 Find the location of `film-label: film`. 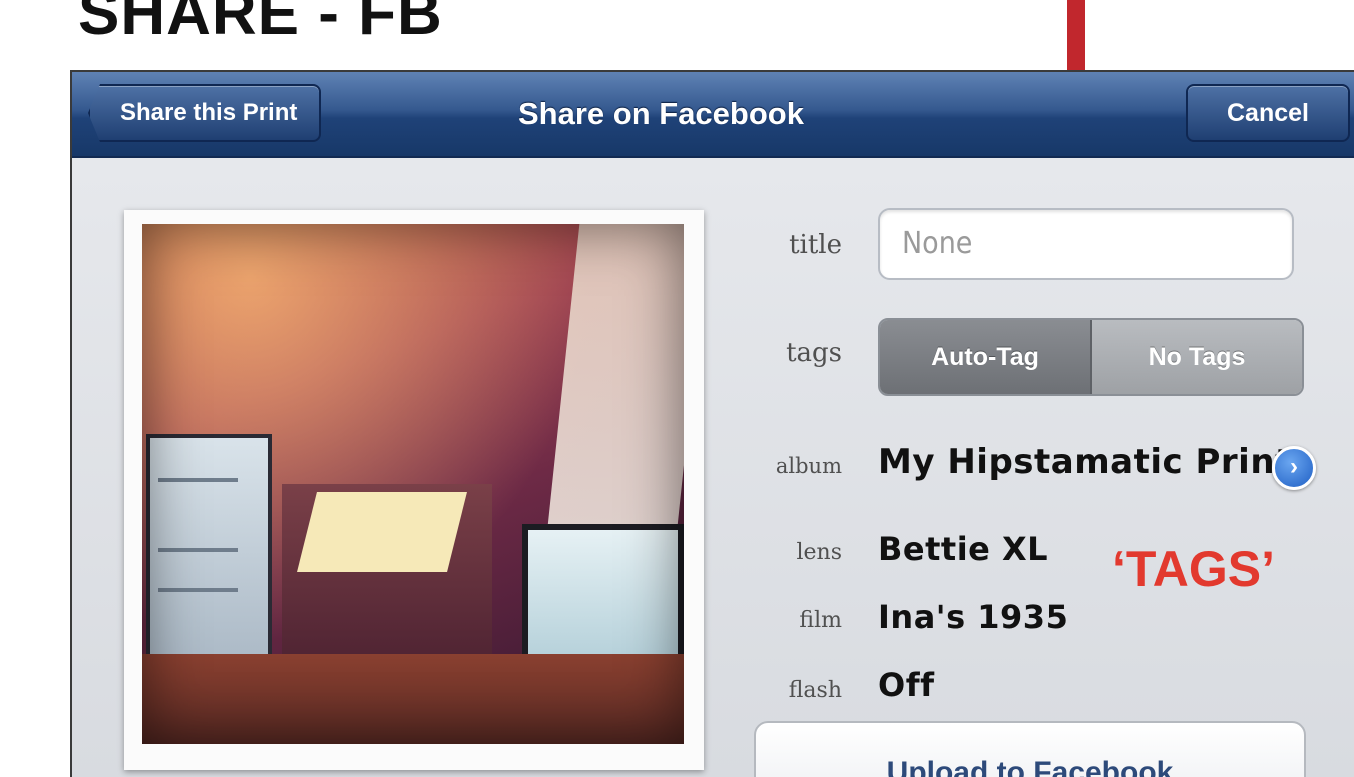

film-label: film is located at coordinates (820, 620).